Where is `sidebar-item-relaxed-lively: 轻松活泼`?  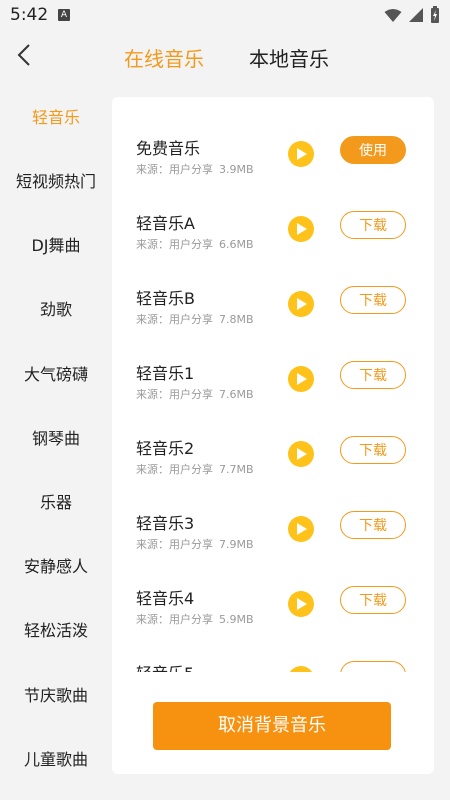 sidebar-item-relaxed-lively: 轻松活泼 is located at coordinates (56, 629).